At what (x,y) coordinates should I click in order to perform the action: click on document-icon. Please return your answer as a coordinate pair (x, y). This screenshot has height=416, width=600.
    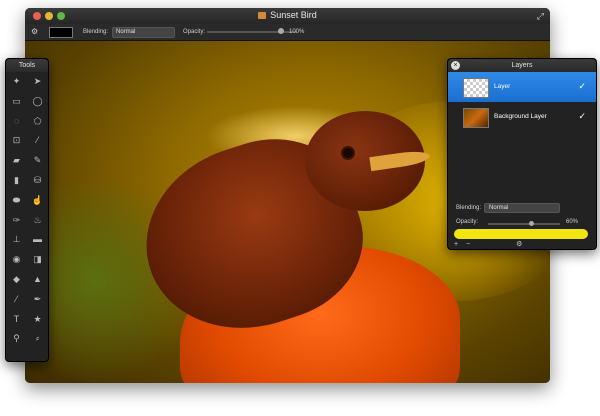
    Looking at the image, I should click on (262, 15).